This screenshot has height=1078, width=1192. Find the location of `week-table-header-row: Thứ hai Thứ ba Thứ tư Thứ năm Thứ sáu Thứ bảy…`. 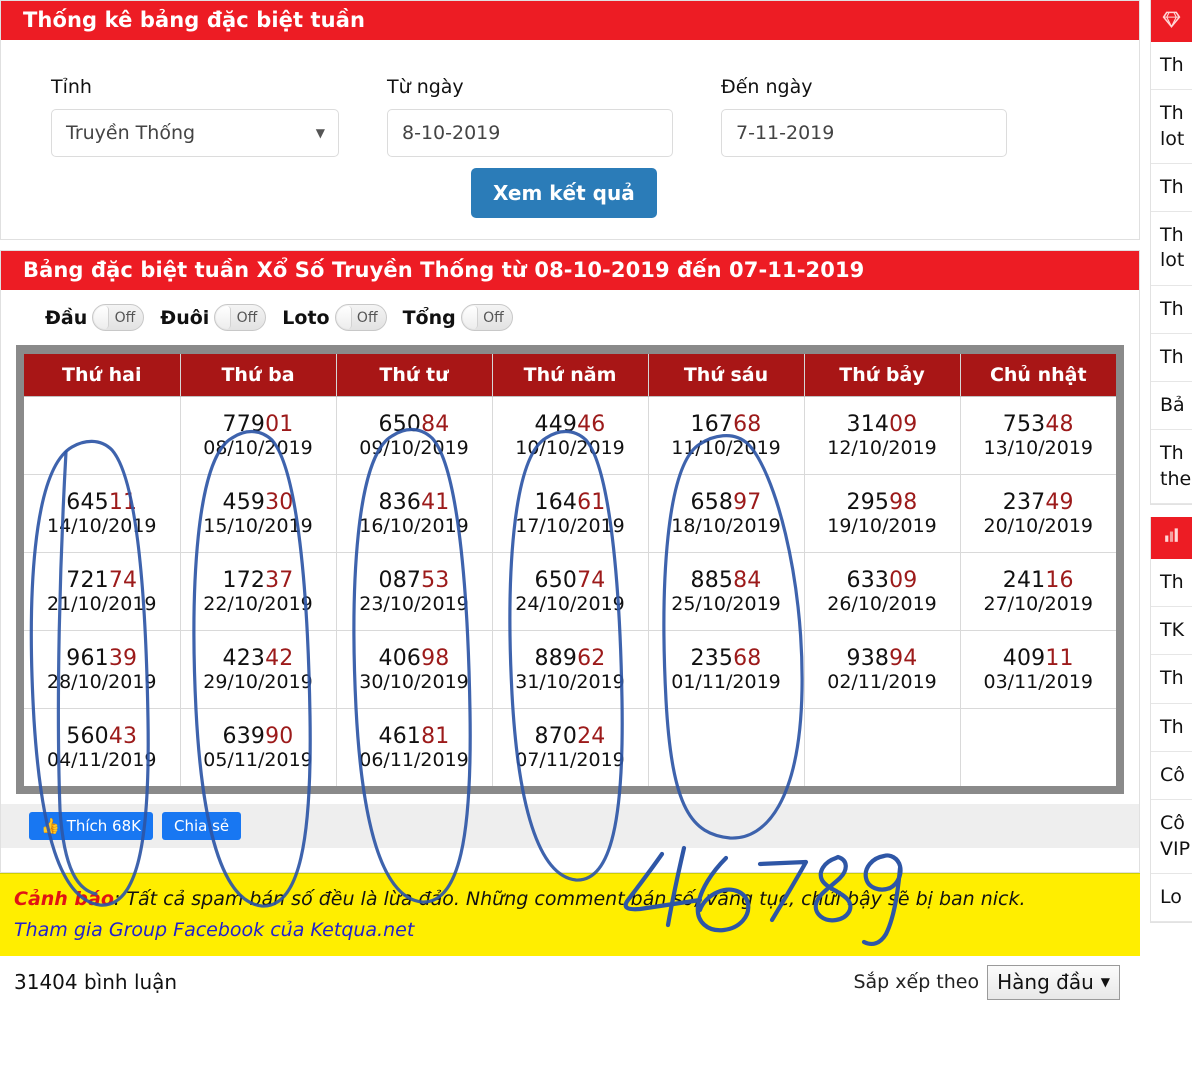

week-table-header-row: Thứ hai Thứ ba Thứ tư Thứ năm Thứ sáu Thứ bảy… is located at coordinates (570, 375).